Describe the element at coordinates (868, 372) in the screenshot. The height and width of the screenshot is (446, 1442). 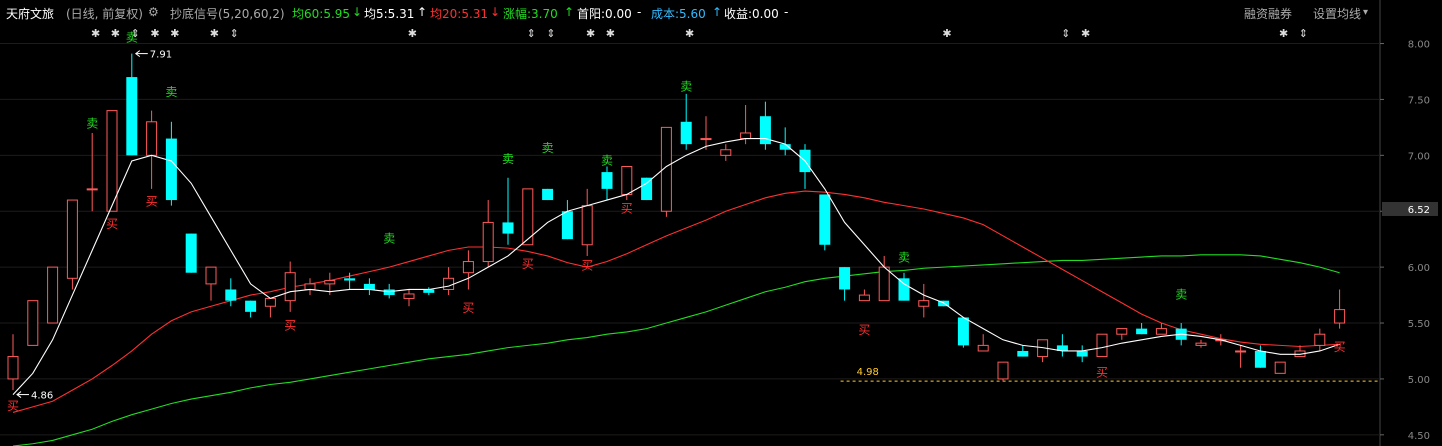
I see `support-line-label: 4.98` at that location.